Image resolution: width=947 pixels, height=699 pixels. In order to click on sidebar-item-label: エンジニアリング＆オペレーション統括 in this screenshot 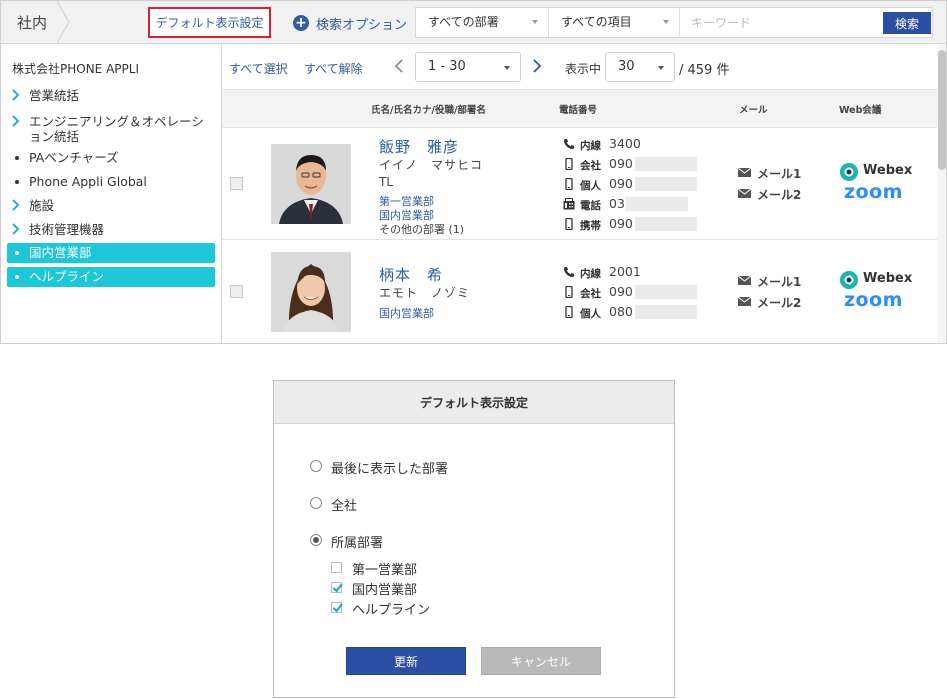, I will do `click(116, 129)`.